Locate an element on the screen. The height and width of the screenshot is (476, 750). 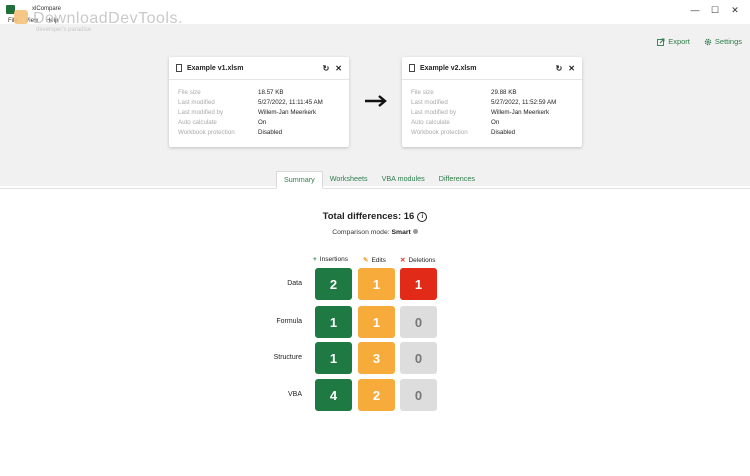
meta-row: File size 29.88 KB is located at coordinates (493, 93).